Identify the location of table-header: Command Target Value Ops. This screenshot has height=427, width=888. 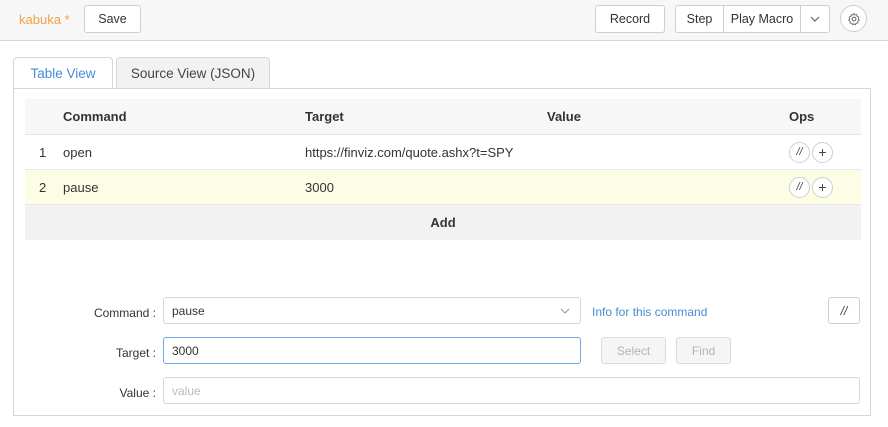
(443, 117).